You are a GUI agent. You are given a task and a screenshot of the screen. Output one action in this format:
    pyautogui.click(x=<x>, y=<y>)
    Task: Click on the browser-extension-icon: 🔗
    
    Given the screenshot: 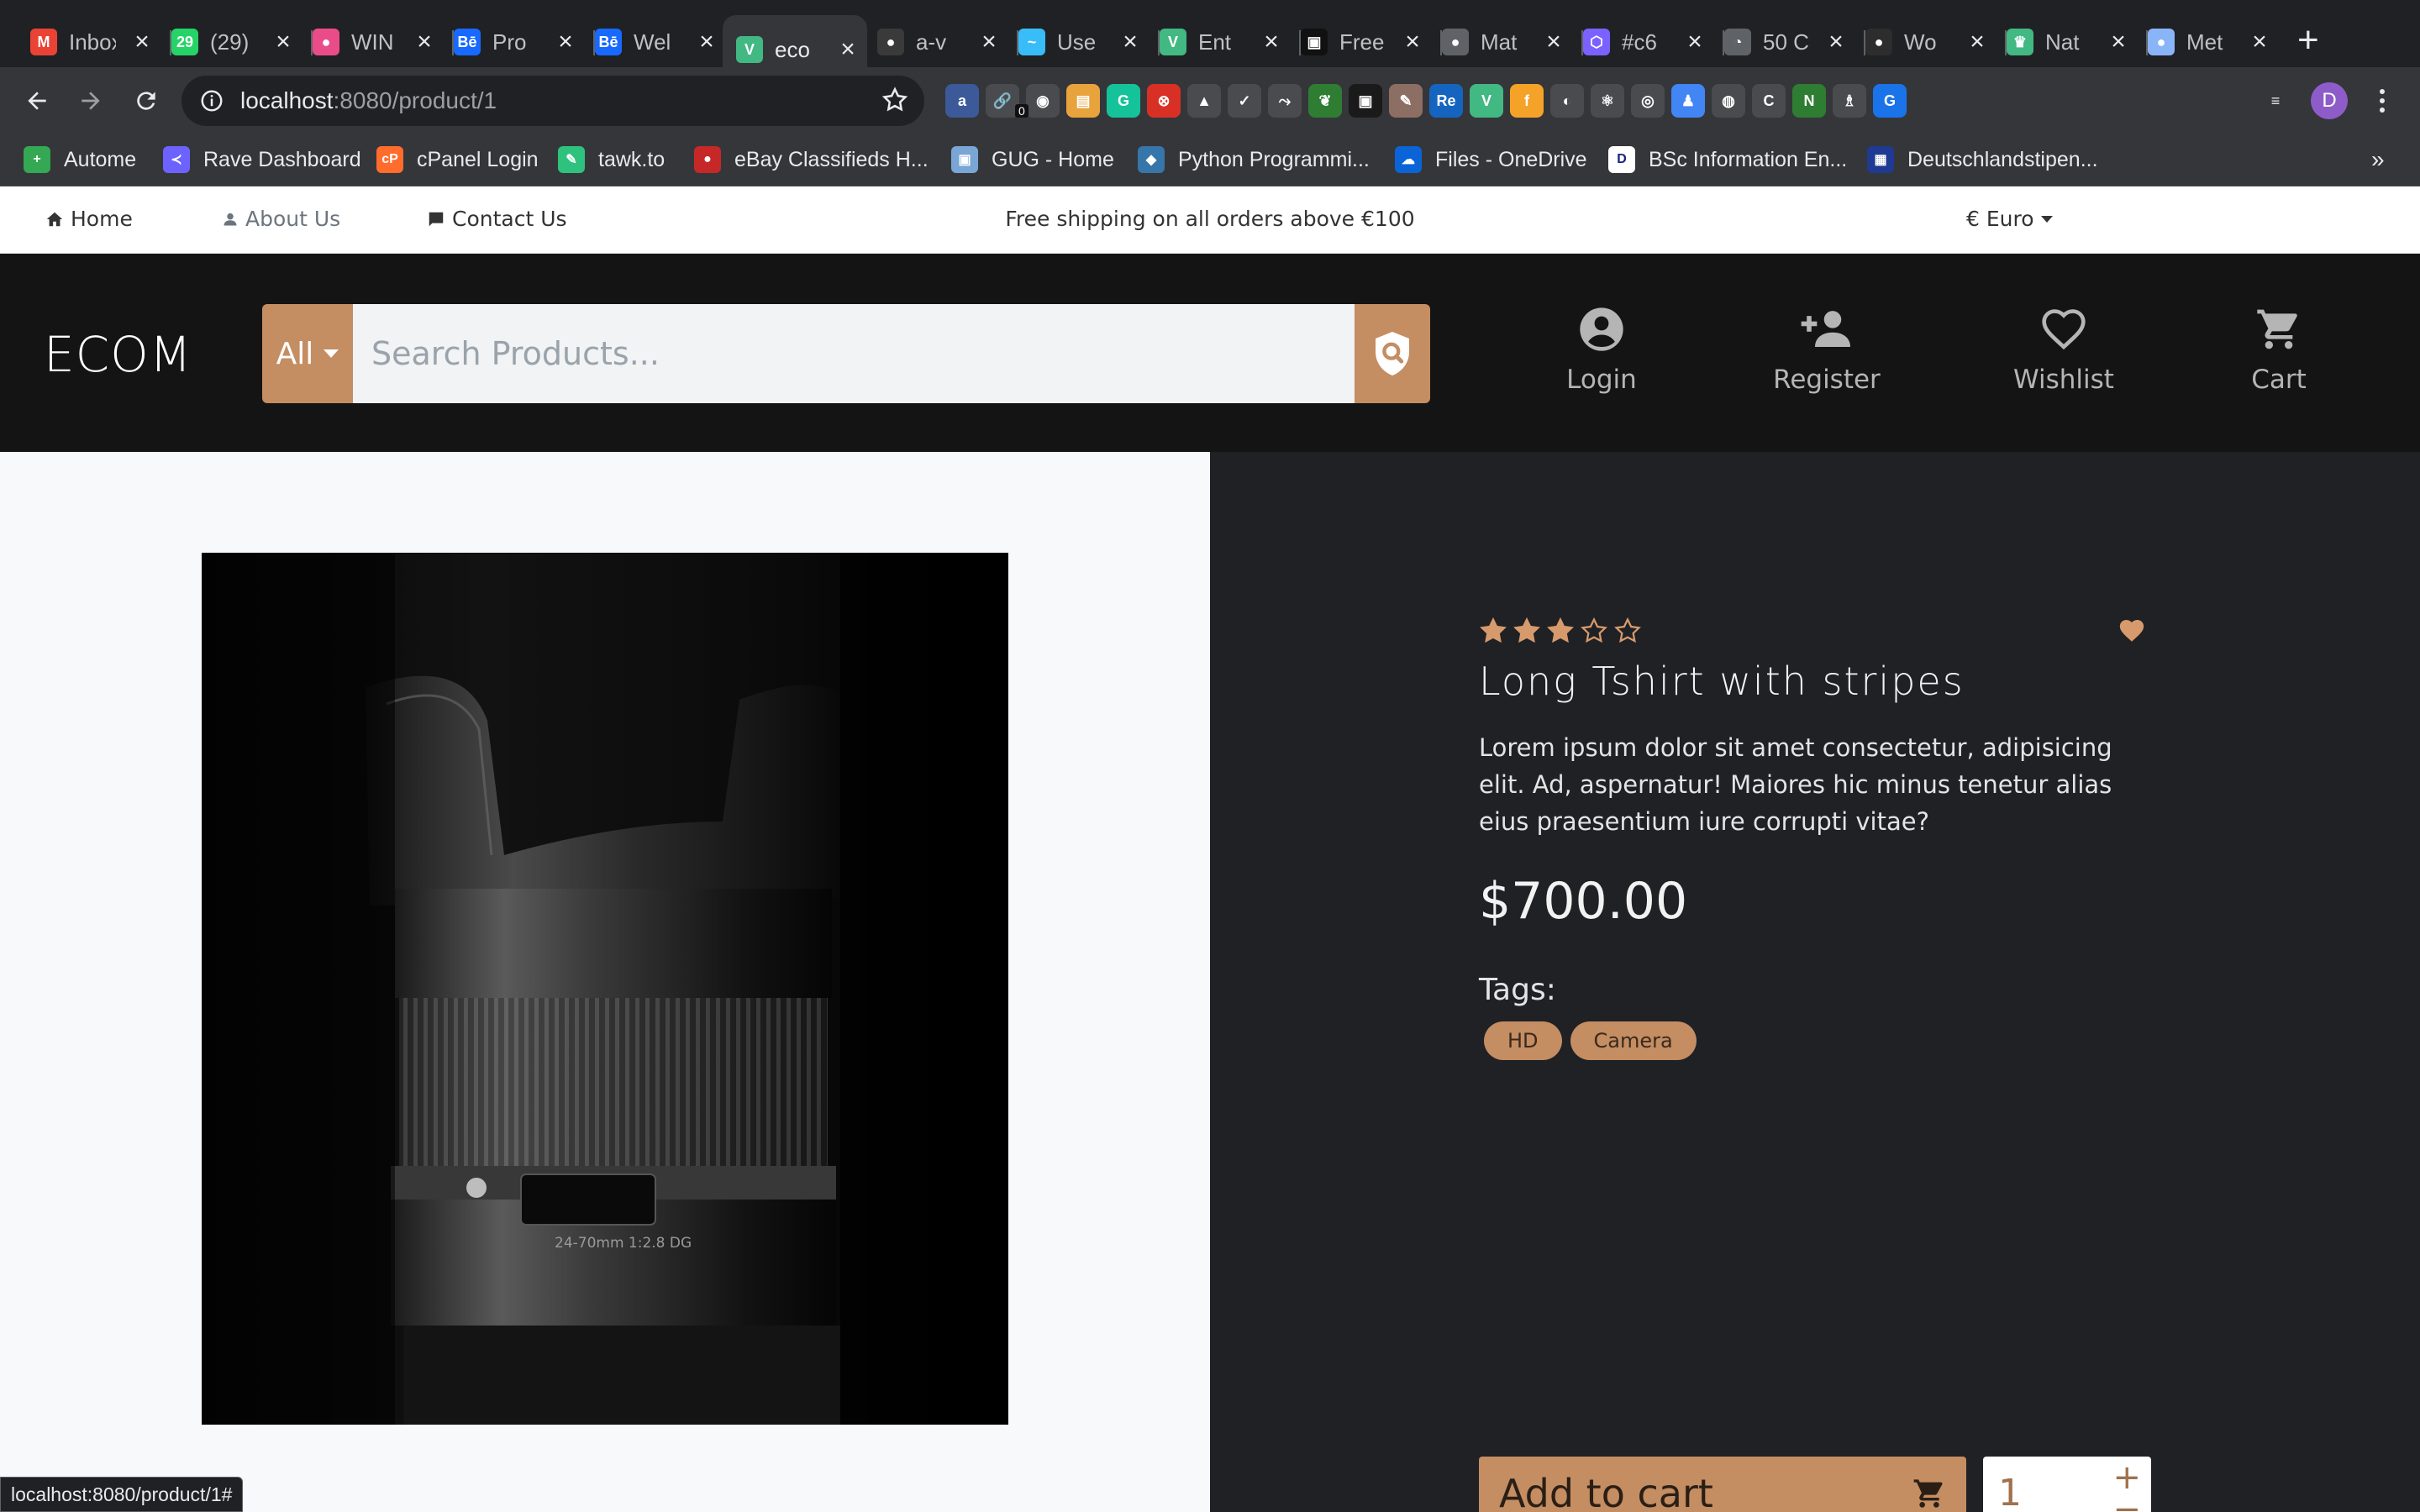 What is the action you would take?
    pyautogui.click(x=1002, y=101)
    